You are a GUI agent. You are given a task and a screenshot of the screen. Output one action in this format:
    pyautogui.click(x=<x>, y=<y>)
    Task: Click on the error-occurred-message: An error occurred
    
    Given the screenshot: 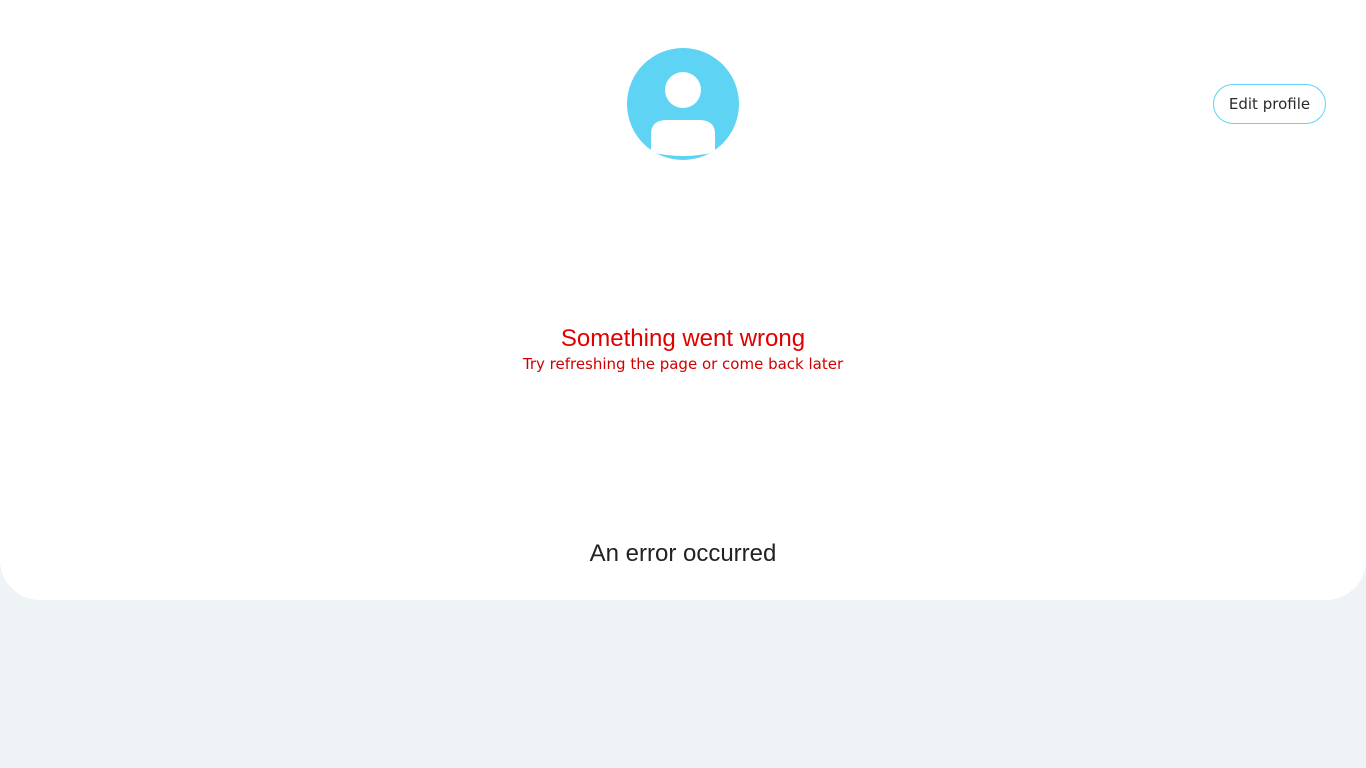 What is the action you would take?
    pyautogui.click(x=683, y=553)
    